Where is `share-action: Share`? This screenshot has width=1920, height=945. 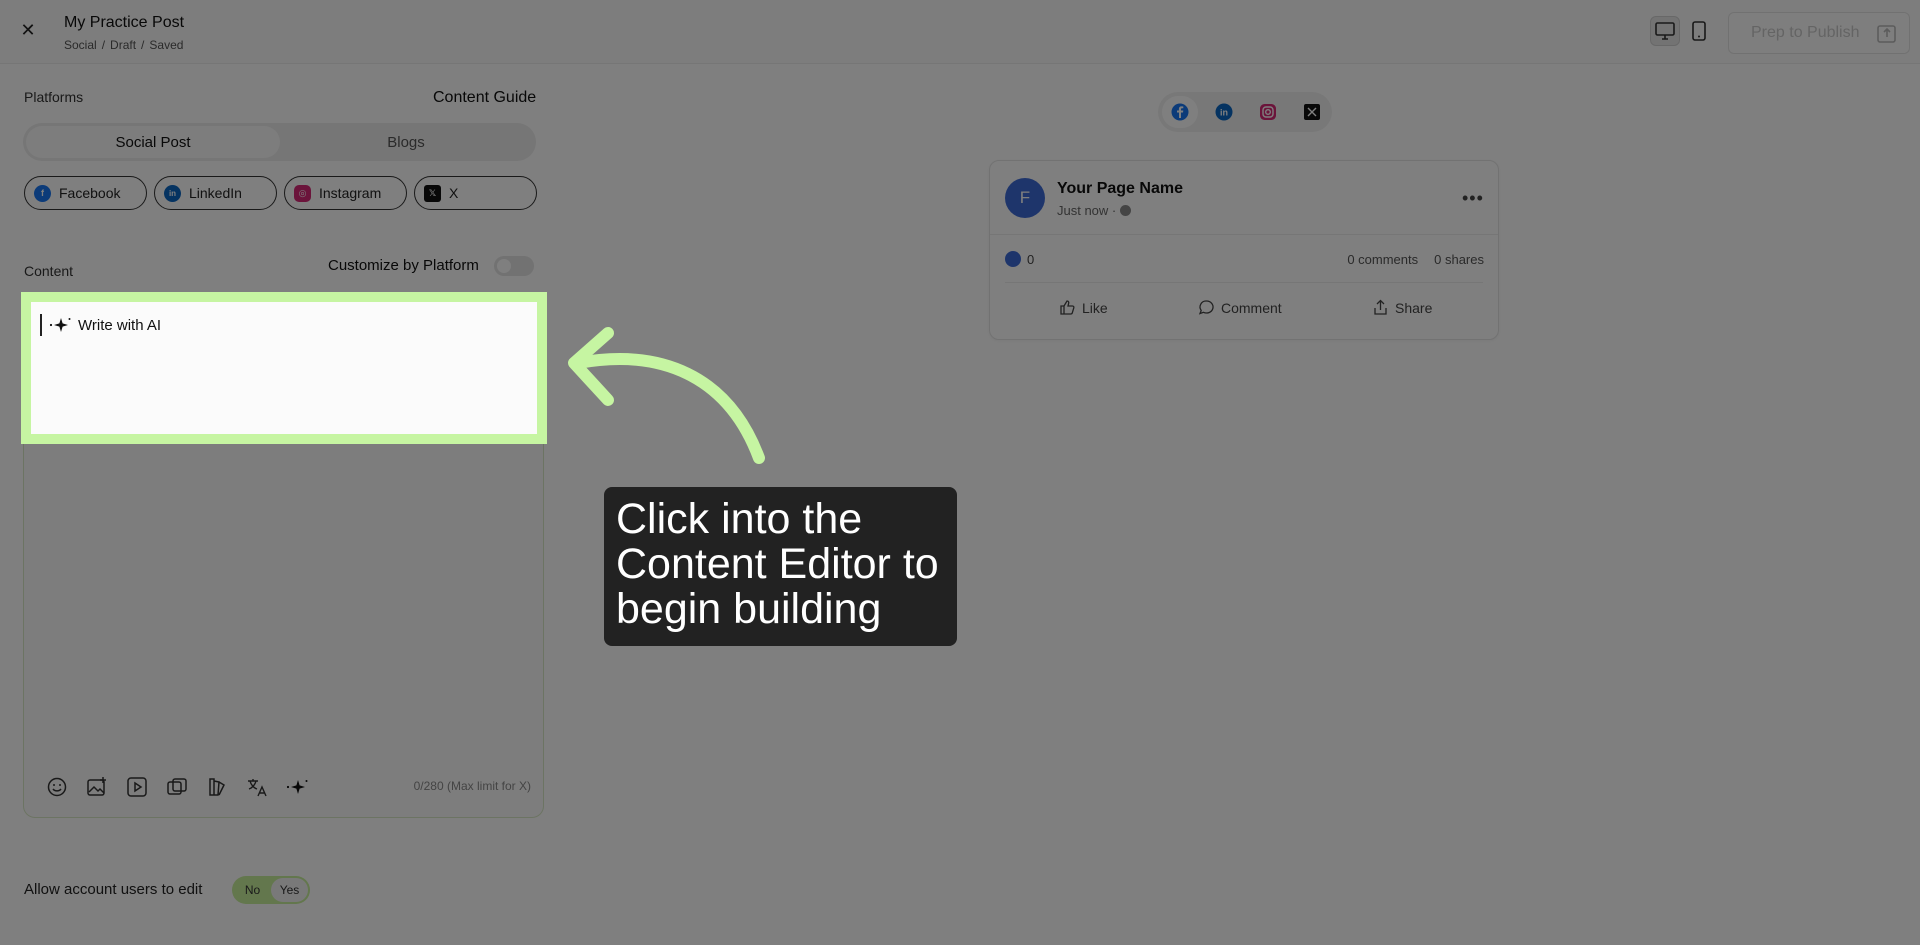 share-action: Share is located at coordinates (1402, 307).